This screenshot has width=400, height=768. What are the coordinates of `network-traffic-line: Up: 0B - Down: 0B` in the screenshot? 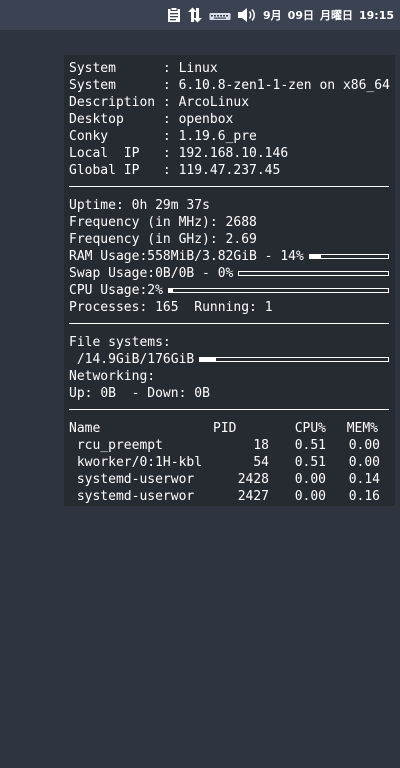 It's located at (139, 393).